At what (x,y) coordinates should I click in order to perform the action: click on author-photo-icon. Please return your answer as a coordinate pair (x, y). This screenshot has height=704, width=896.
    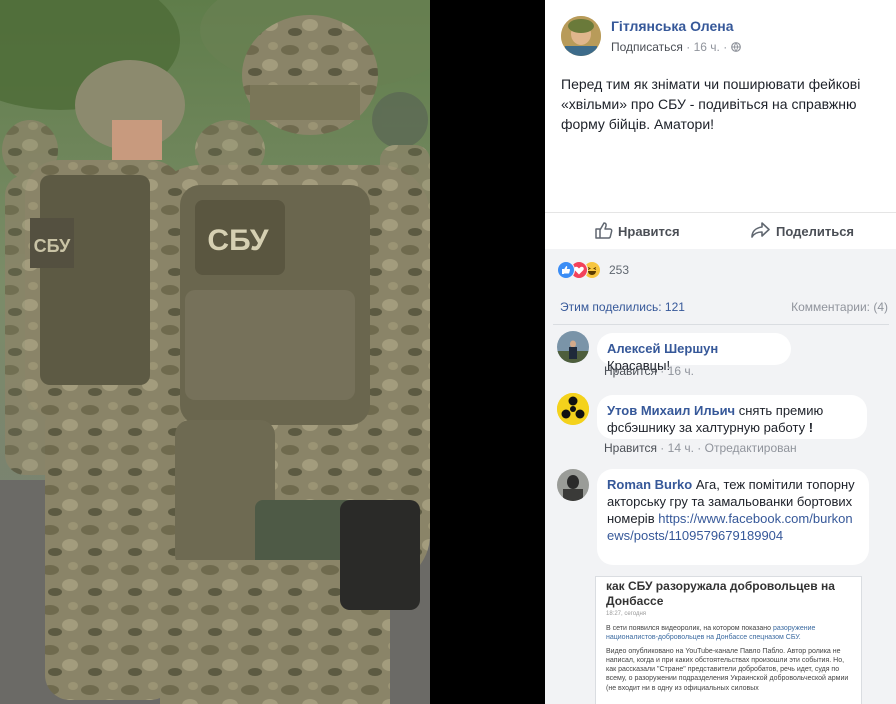
    Looking at the image, I should click on (581, 36).